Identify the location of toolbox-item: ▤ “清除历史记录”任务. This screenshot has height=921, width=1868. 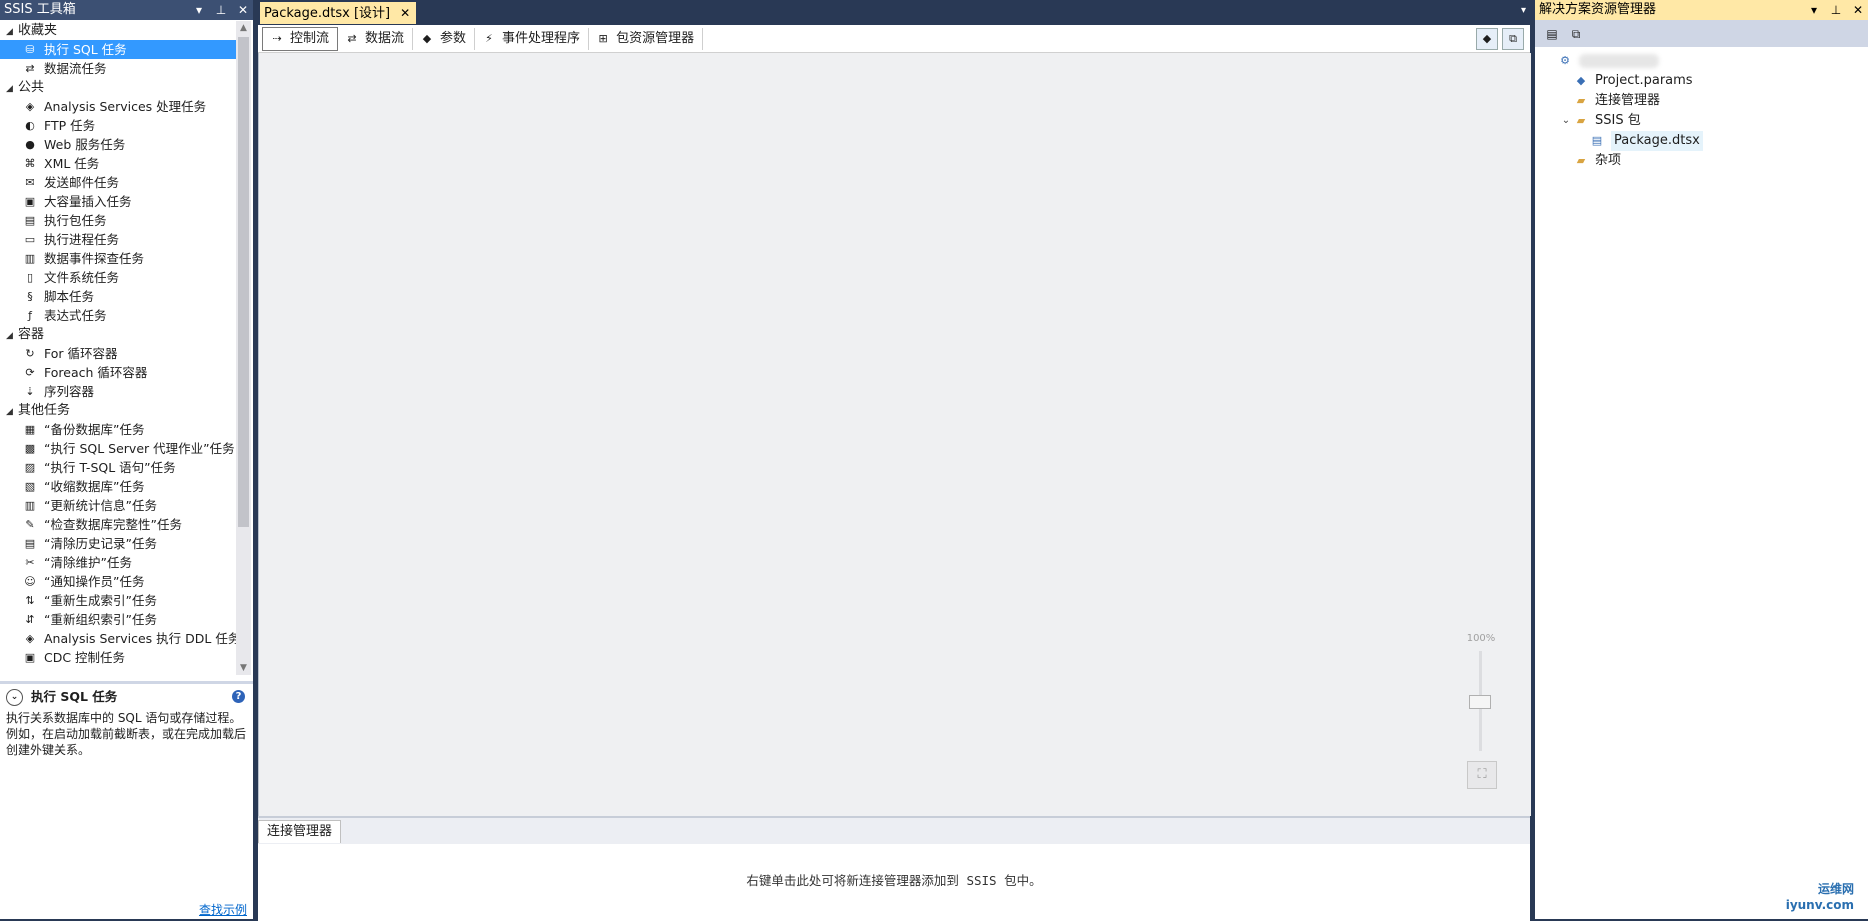
(118, 543).